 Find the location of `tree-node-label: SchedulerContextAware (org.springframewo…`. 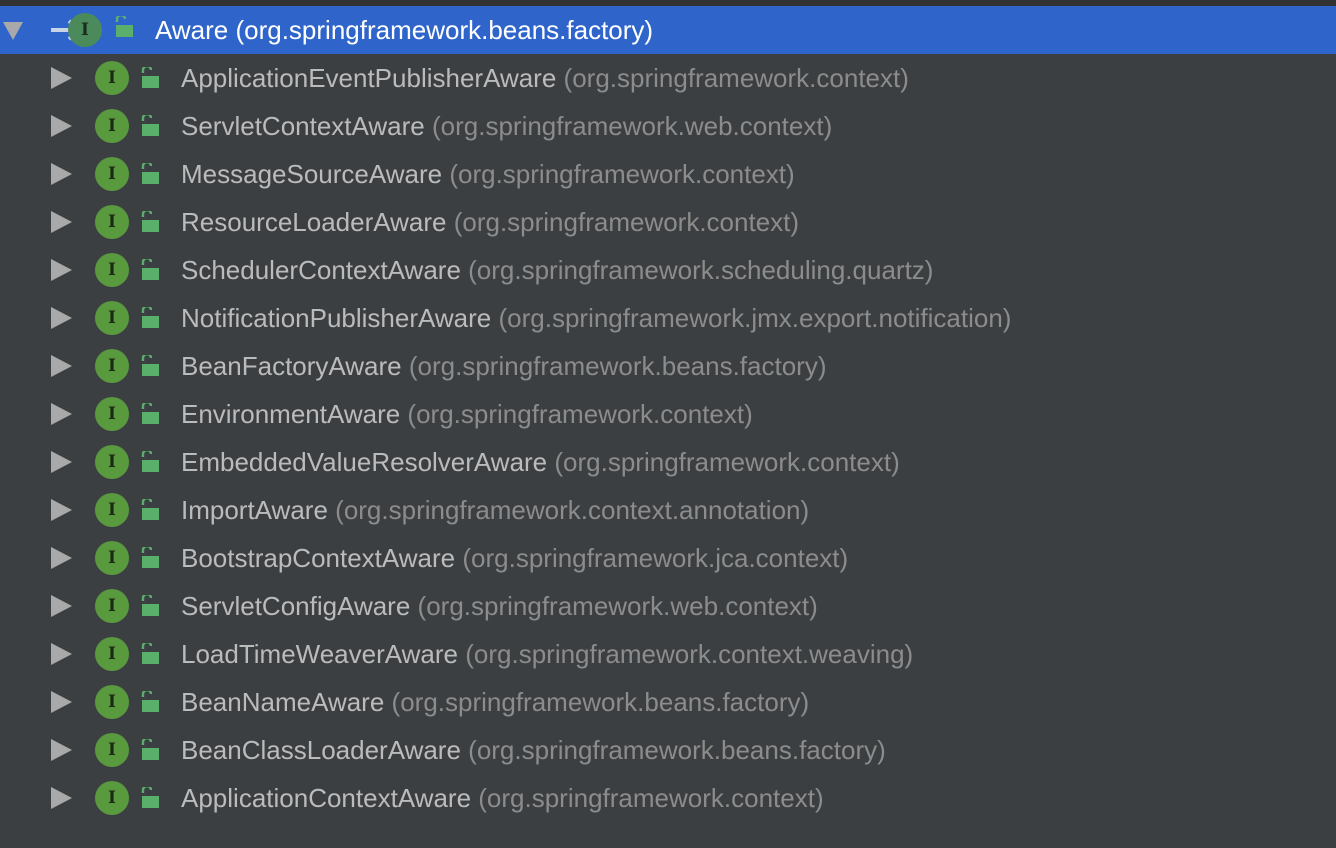

tree-node-label: SchedulerContextAware (org.springframewo… is located at coordinates (557, 270).